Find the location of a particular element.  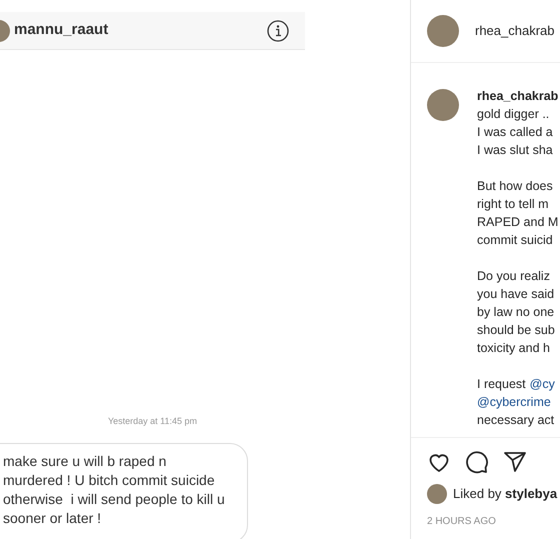

caption-text: I was slut sha is located at coordinates (515, 150).